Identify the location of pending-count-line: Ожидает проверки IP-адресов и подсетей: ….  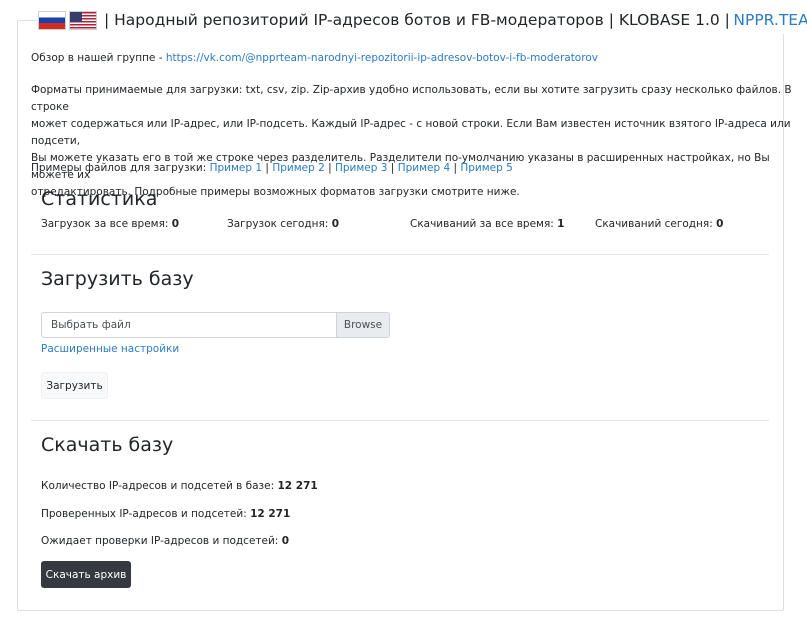
(165, 541).